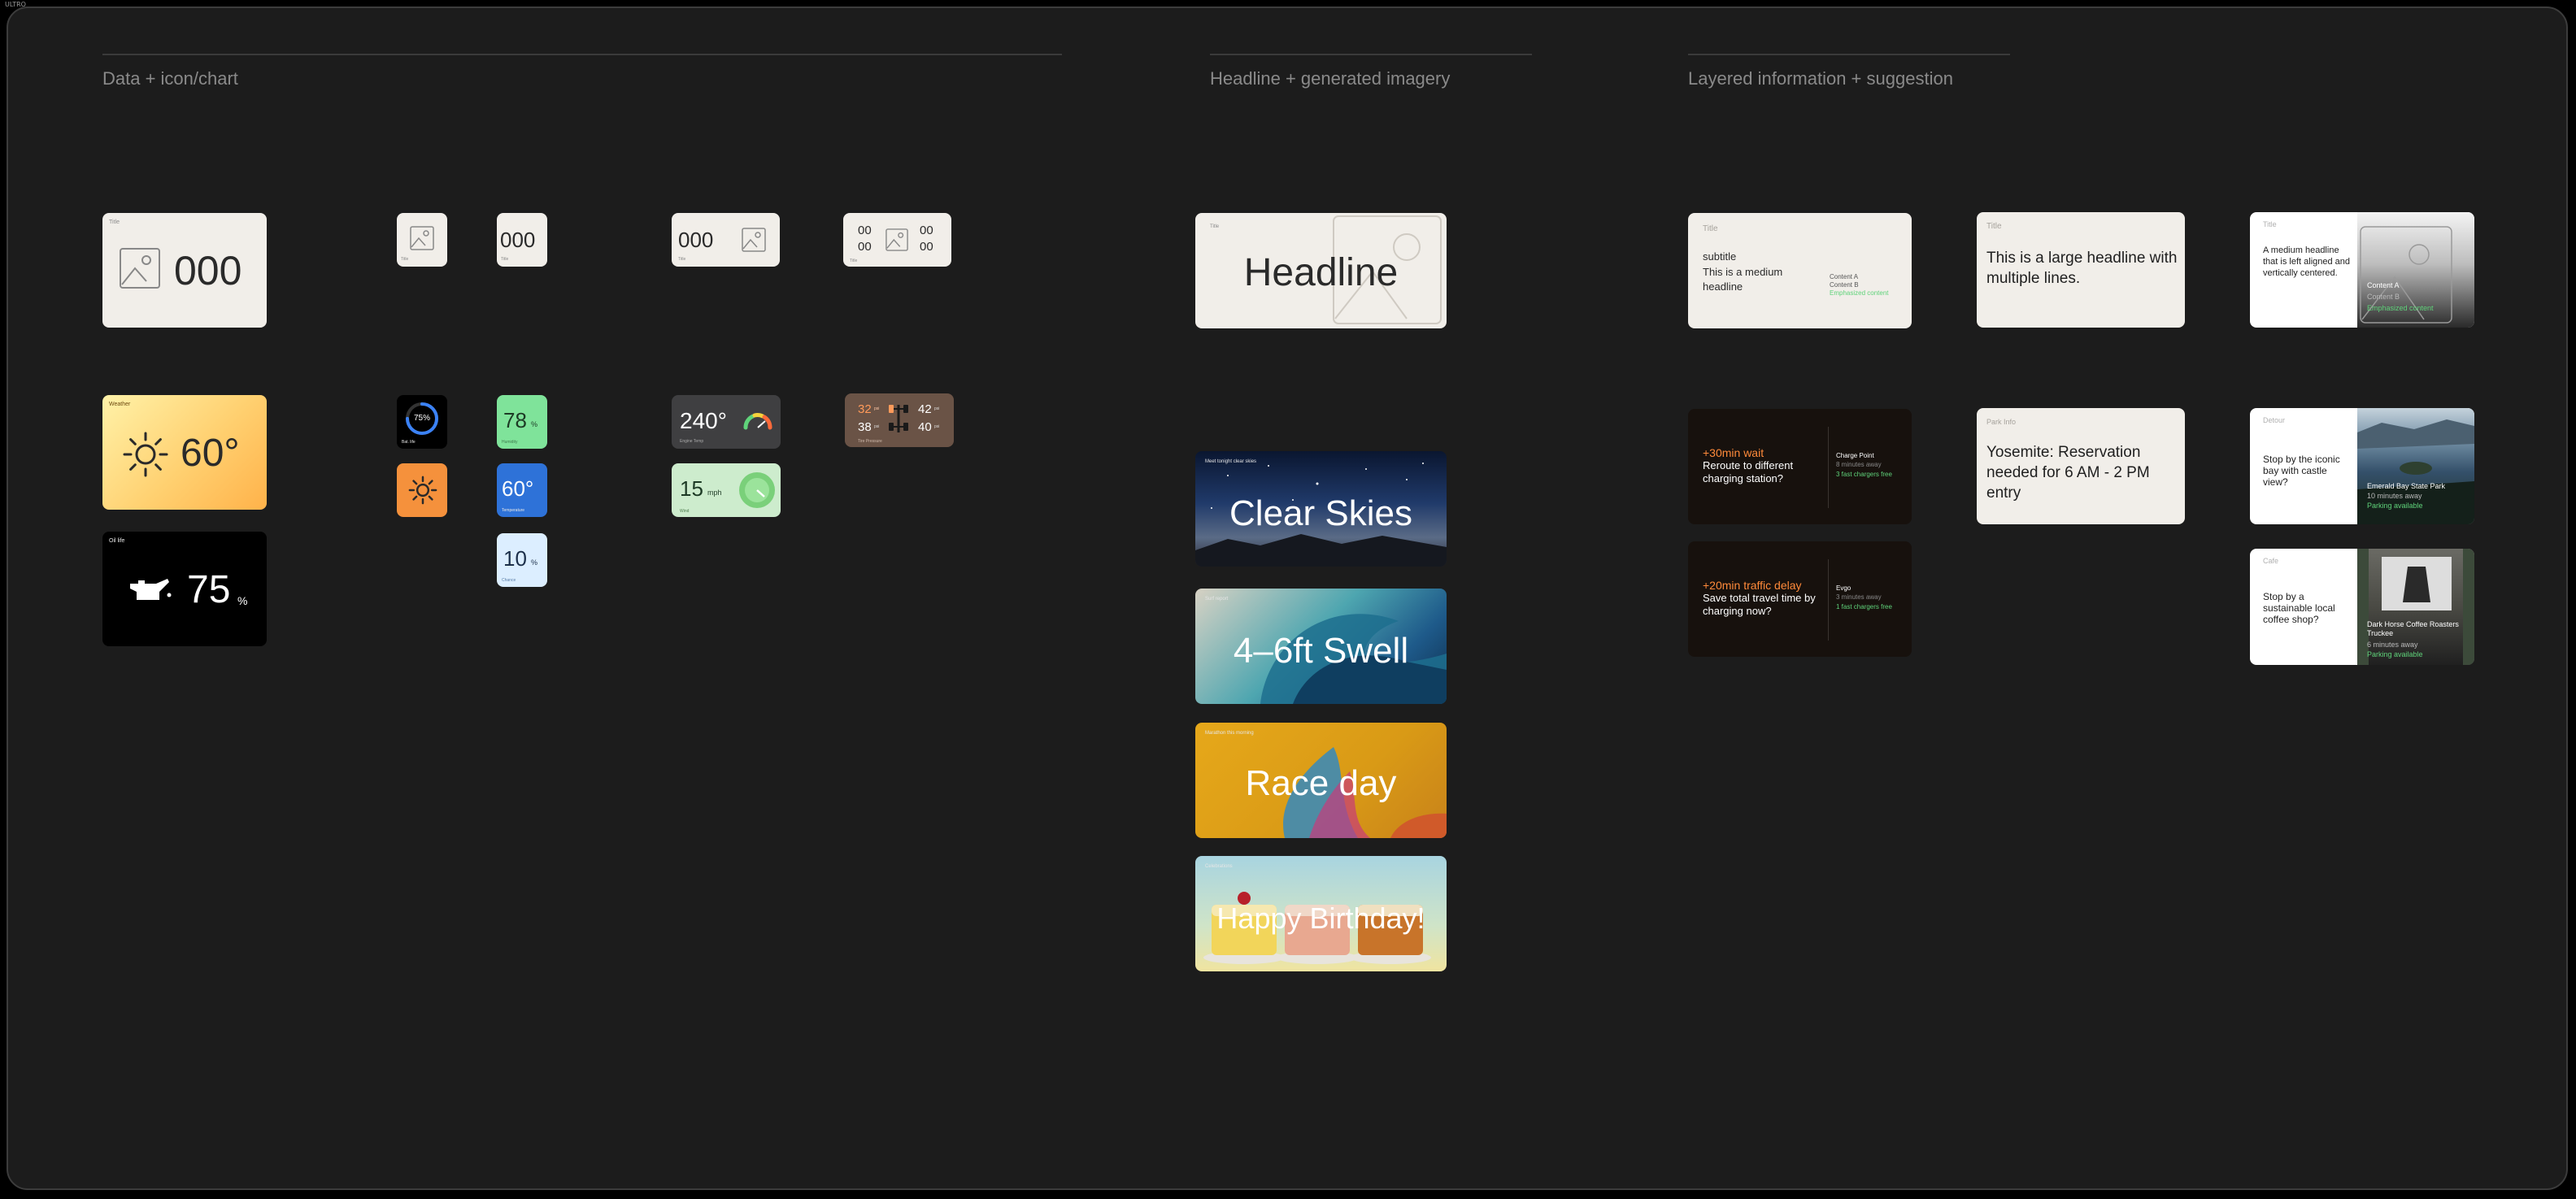 The image size is (2576, 1199). What do you see at coordinates (865, 230) in the screenshot?
I see `card-value-tl: 00` at bounding box center [865, 230].